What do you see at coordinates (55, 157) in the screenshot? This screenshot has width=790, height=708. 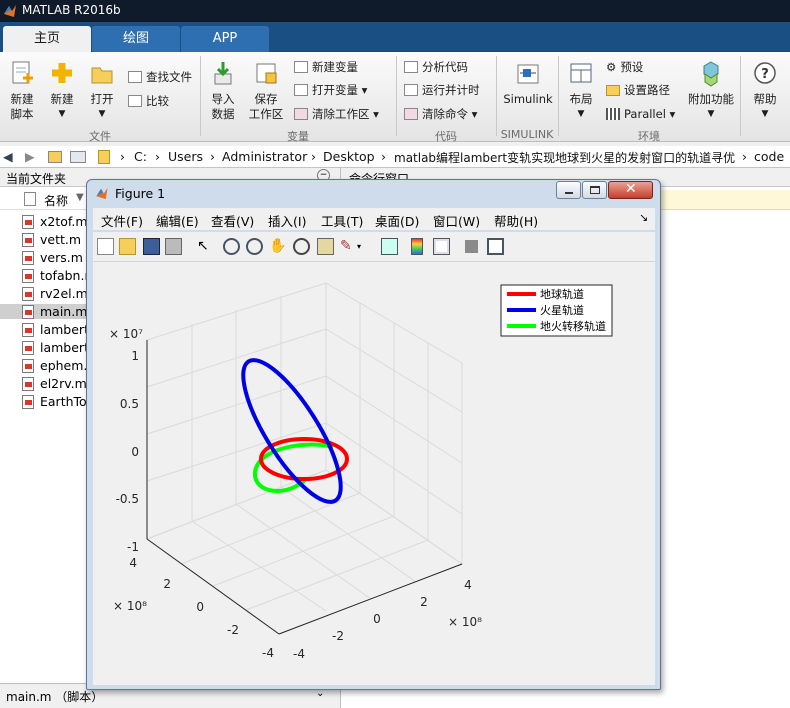 I see `up-folder-icon` at bounding box center [55, 157].